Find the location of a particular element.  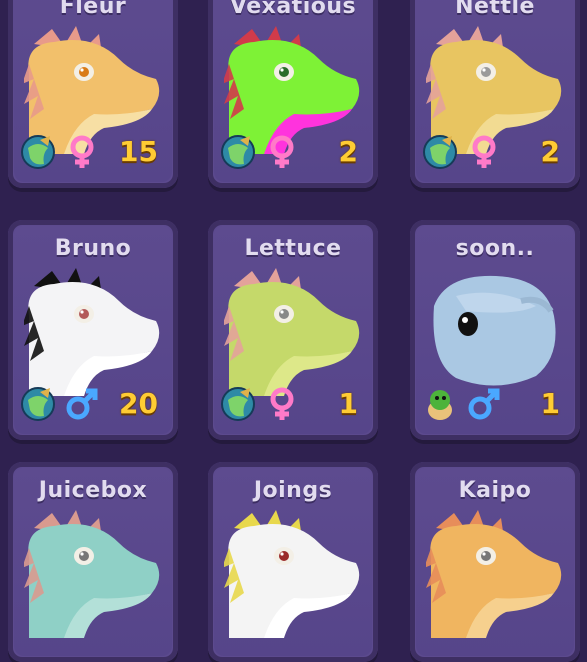

pet-card: Vexatious 2 is located at coordinates (293, 94).